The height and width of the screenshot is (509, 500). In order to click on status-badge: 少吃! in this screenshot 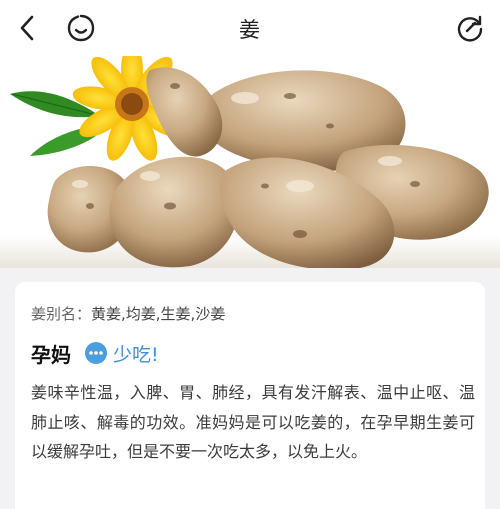, I will do `click(136, 354)`.